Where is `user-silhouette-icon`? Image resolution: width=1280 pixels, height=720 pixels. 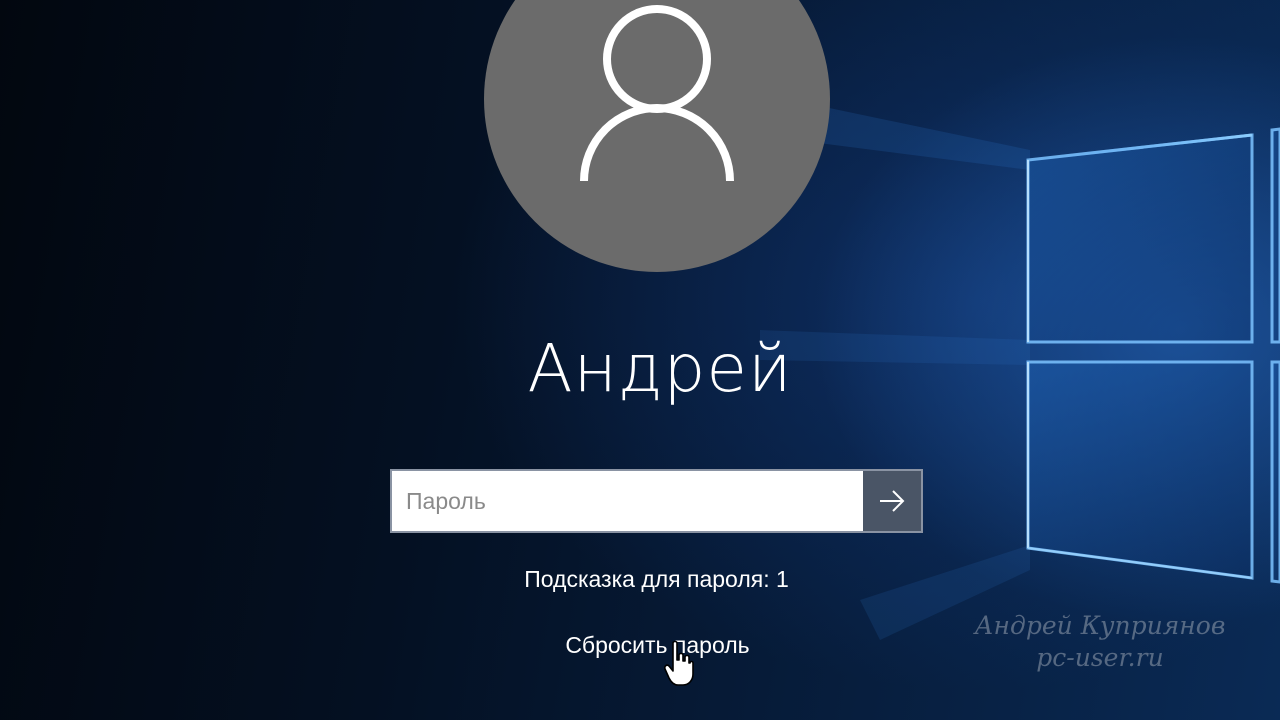 user-silhouette-icon is located at coordinates (657, 93).